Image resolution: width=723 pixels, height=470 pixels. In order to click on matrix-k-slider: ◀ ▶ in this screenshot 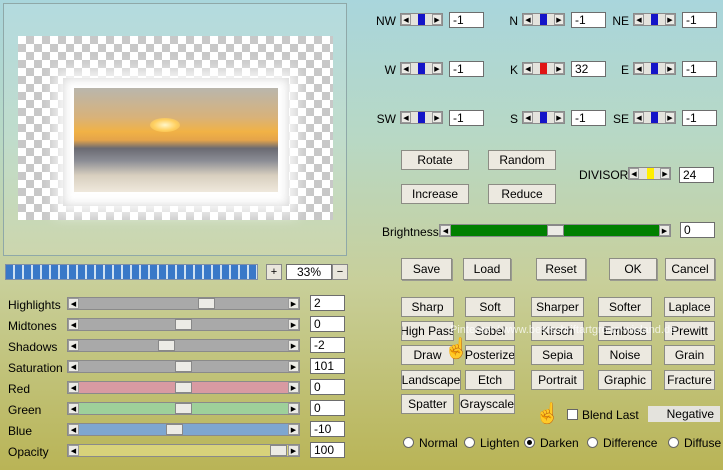, I will do `click(543, 68)`.